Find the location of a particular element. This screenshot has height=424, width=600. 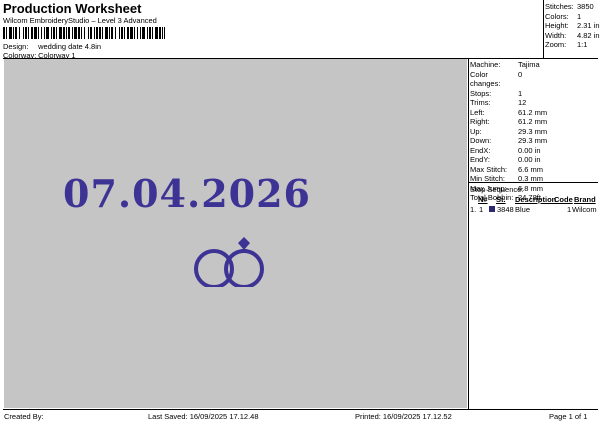

info-up: Up: 29.3 mm is located at coordinates (509, 131).